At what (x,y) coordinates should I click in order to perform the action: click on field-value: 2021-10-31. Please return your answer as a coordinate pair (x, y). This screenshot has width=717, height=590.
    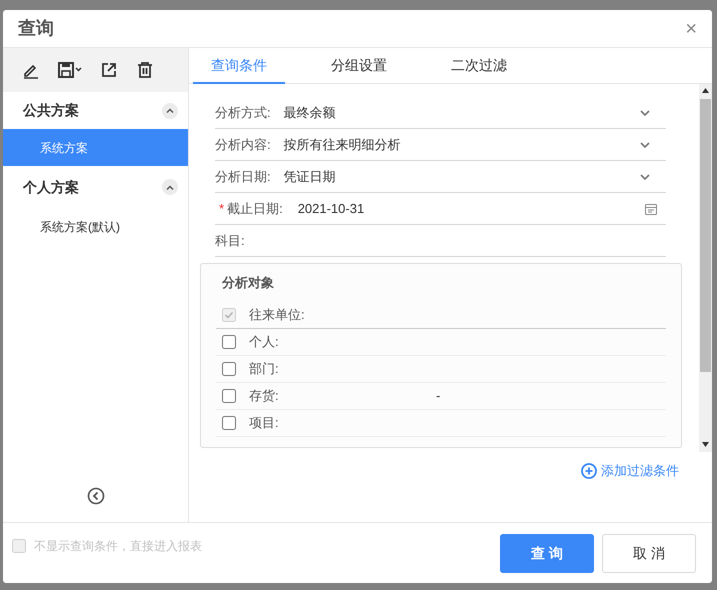
    Looking at the image, I should click on (331, 209).